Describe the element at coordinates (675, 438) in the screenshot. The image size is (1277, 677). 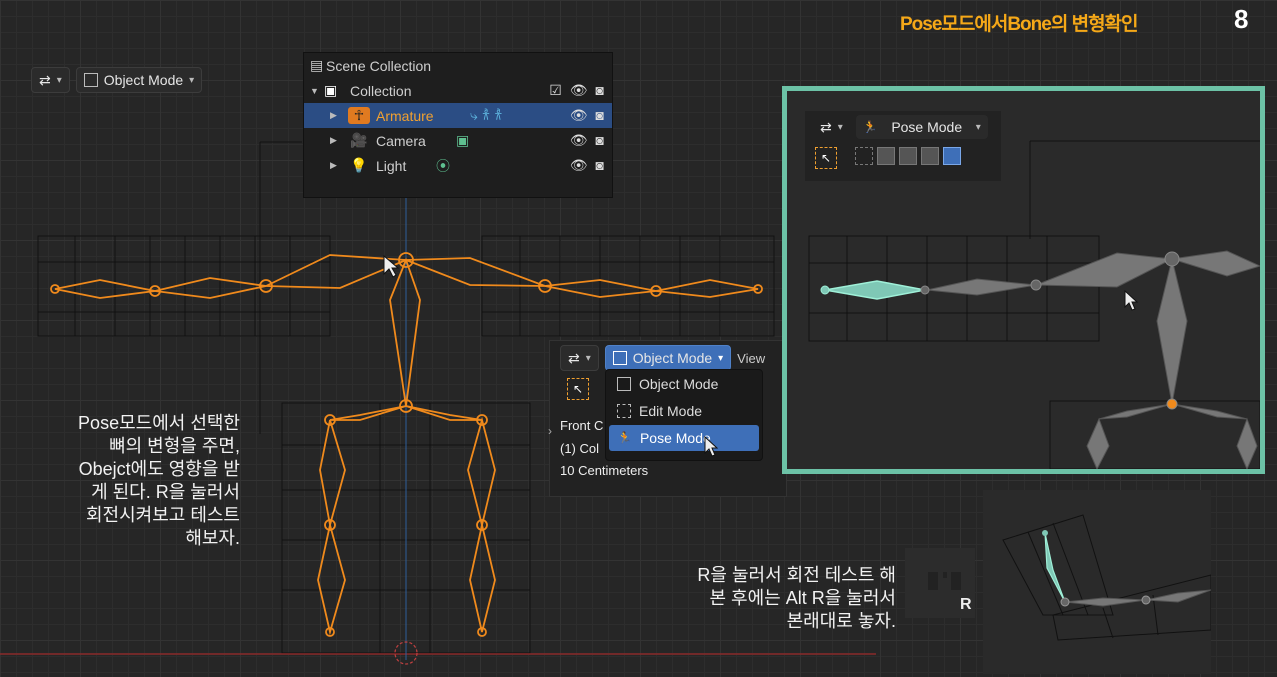
I see `menu-item-label: Pose Mode` at that location.